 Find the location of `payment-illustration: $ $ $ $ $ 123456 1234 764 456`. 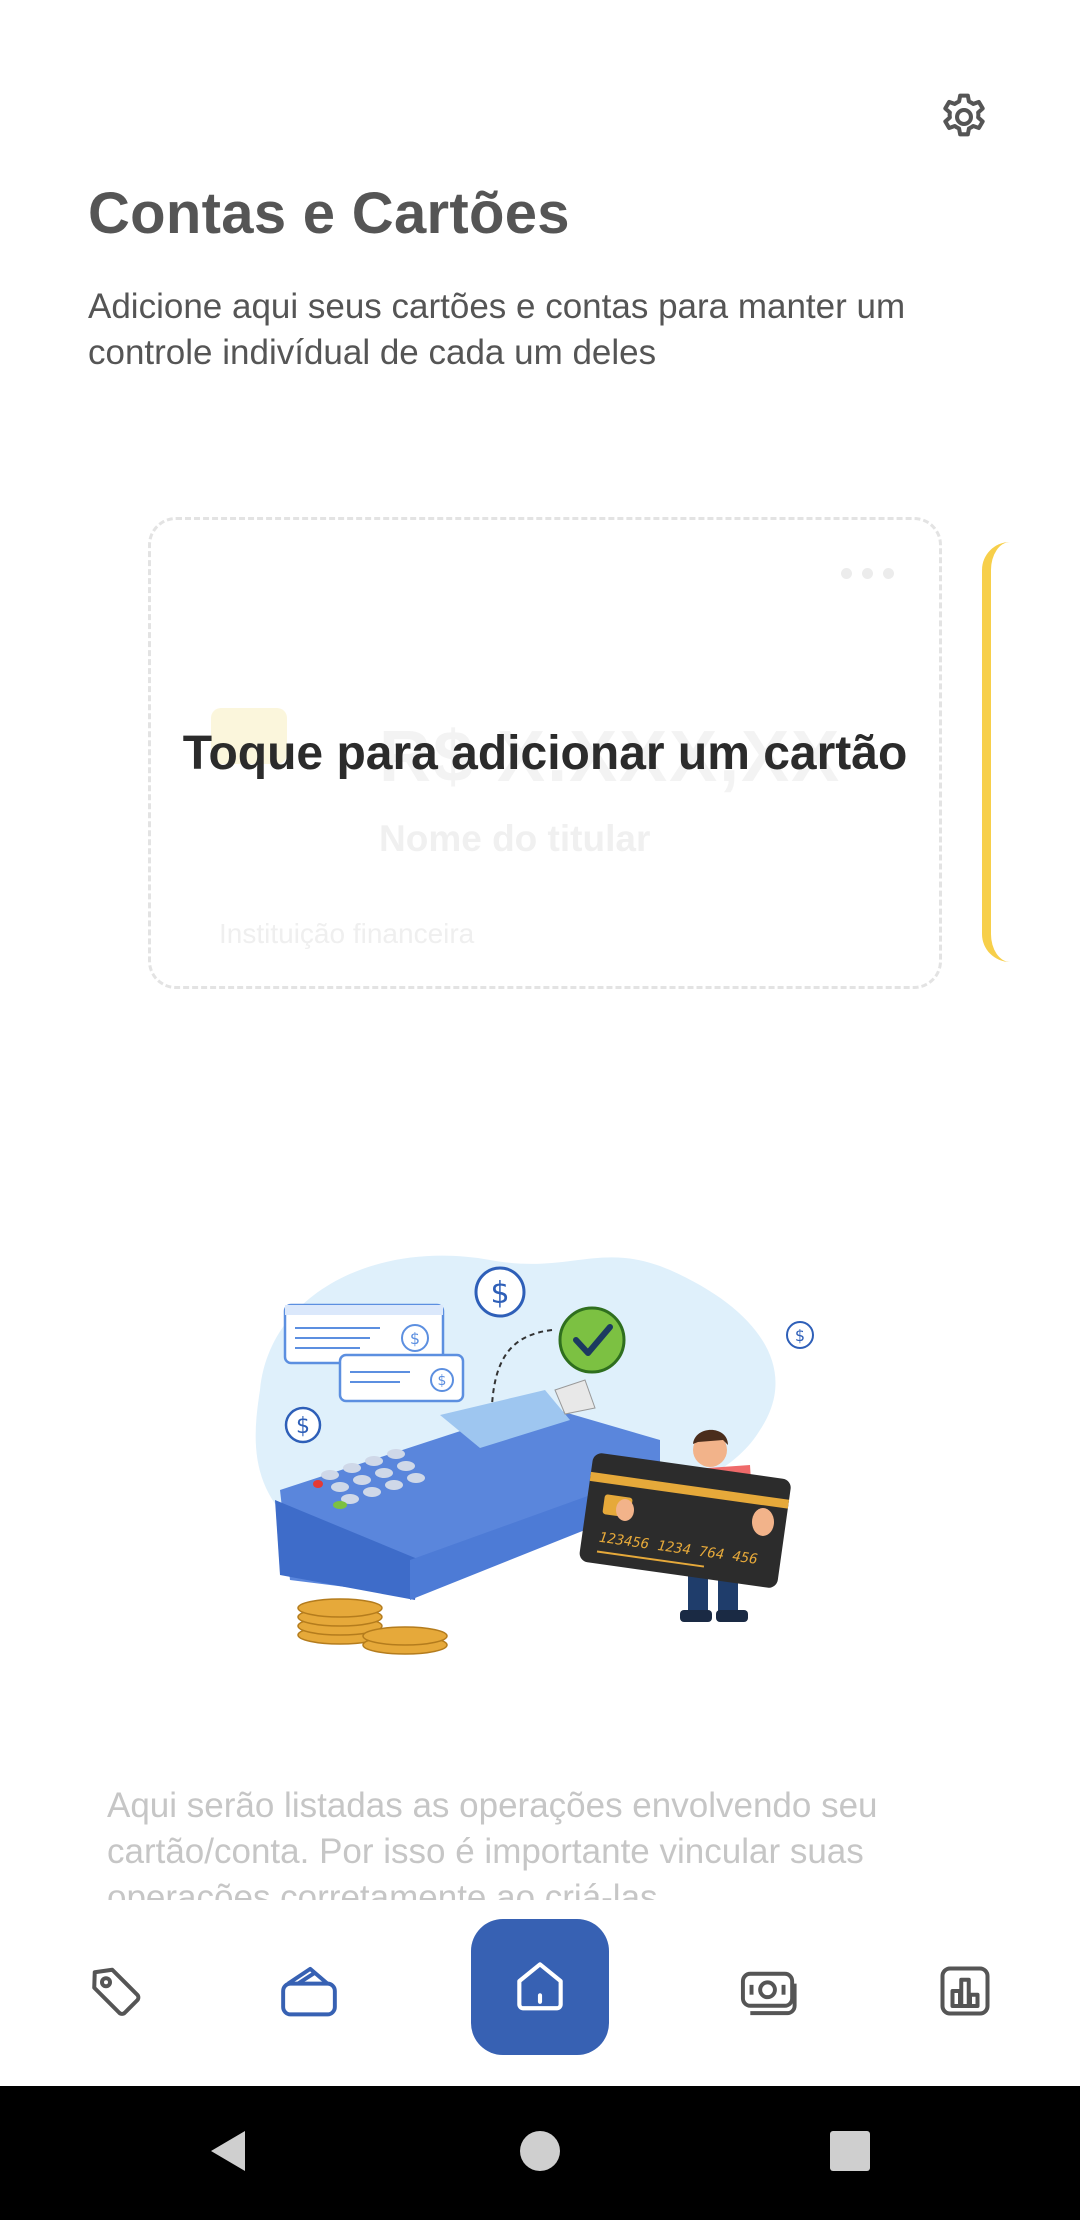

payment-illustration: $ $ $ $ $ 123456 1234 764 456 is located at coordinates (540, 1430).